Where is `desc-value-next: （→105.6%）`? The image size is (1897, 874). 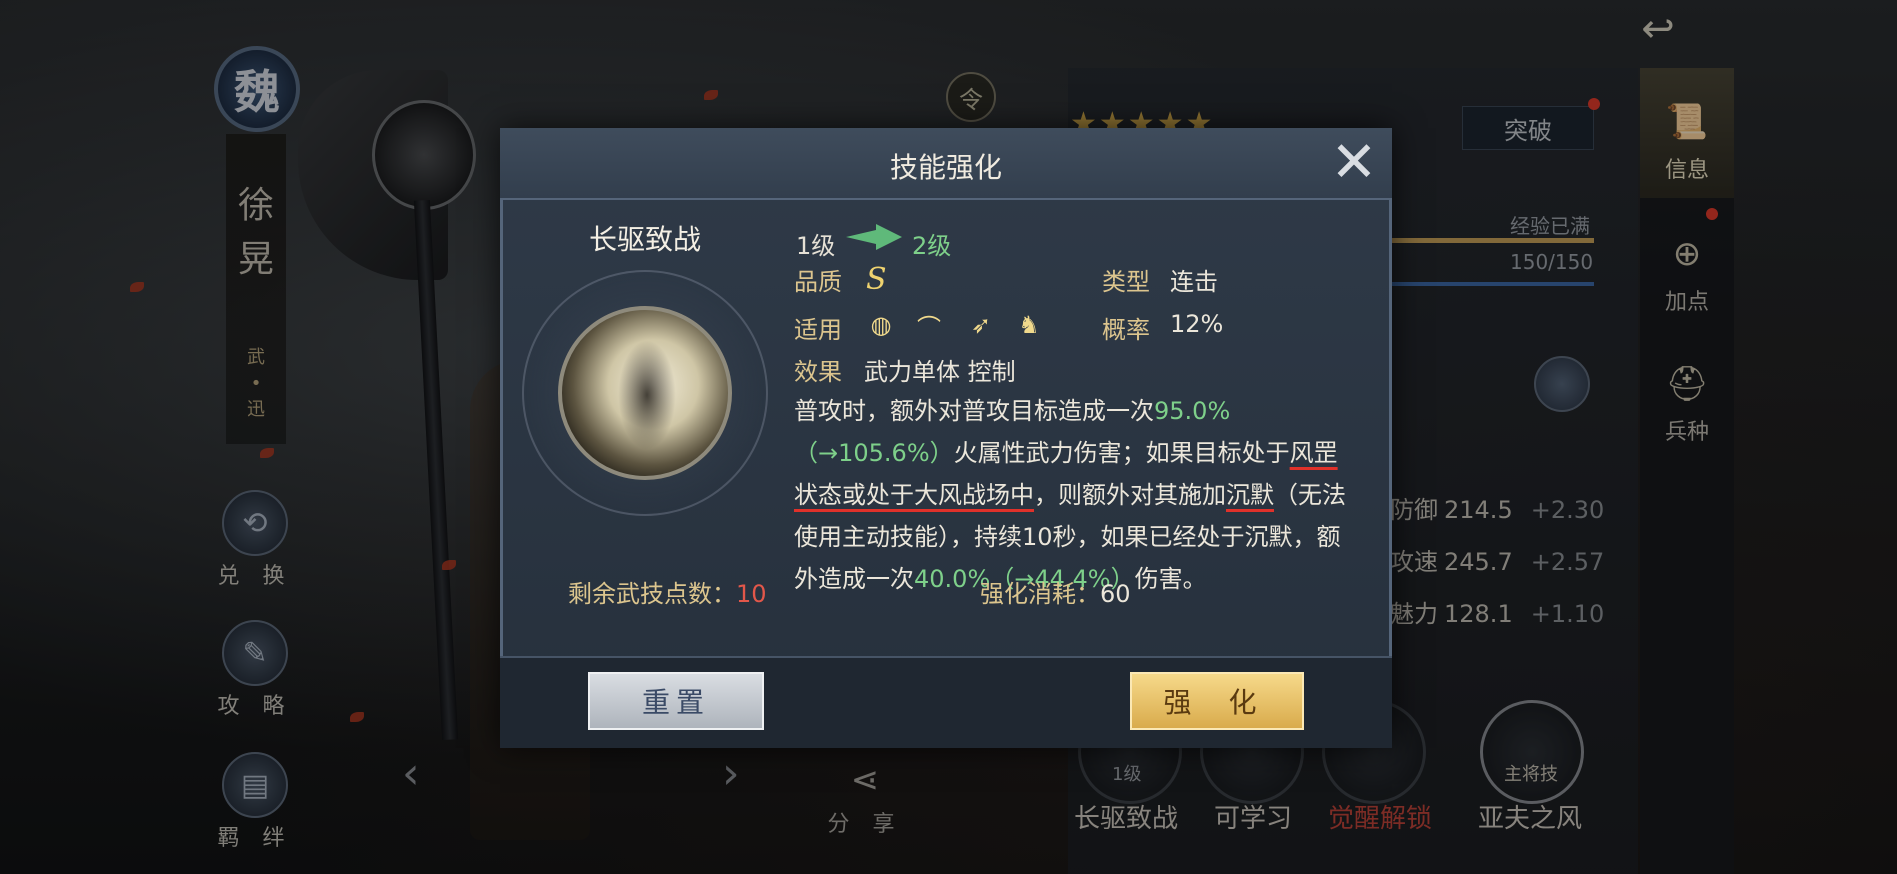 desc-value-next: （→105.6%） is located at coordinates (874, 453).